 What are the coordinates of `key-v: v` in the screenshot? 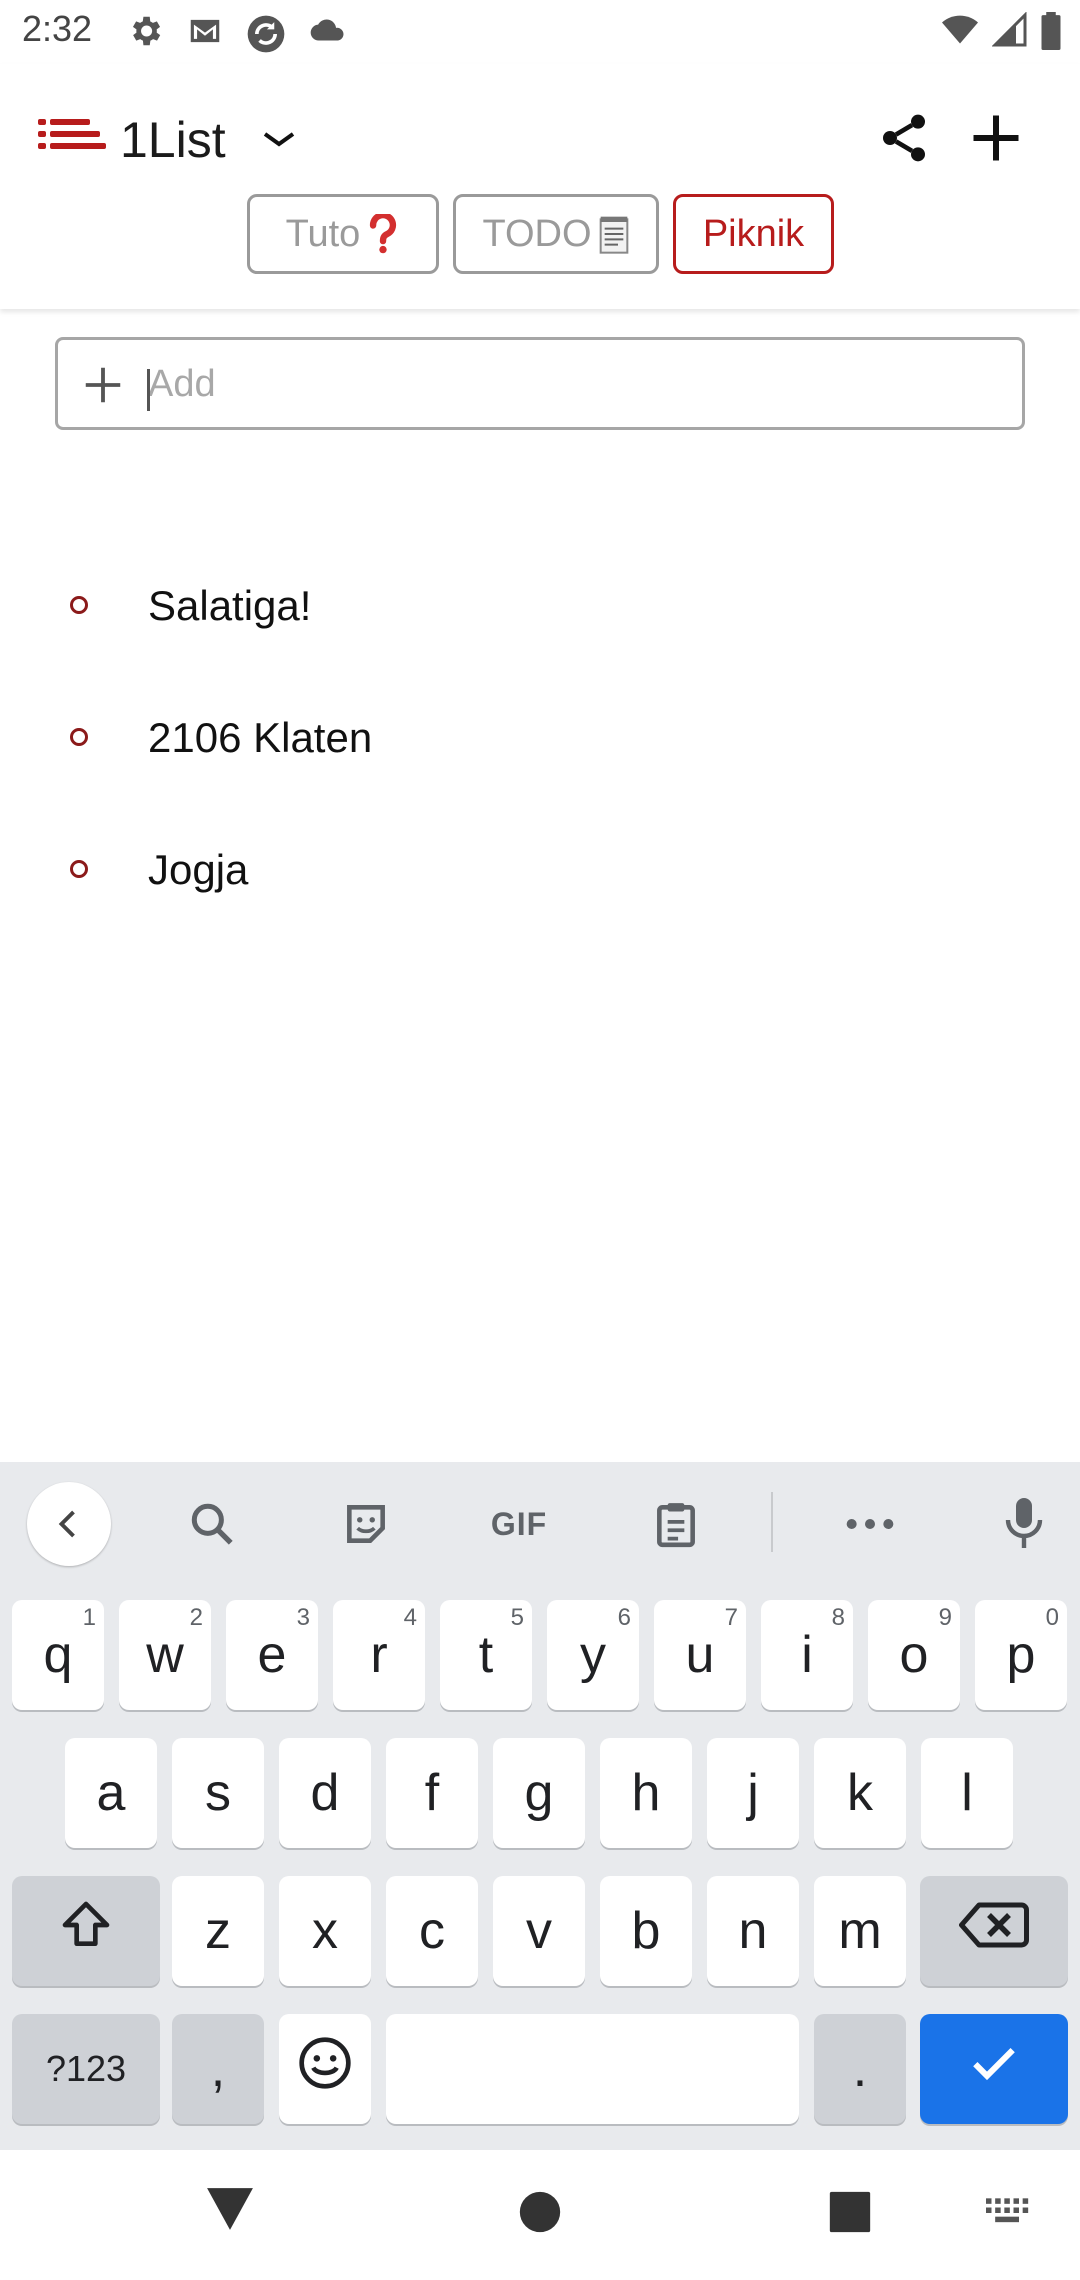 It's located at (539, 1931).